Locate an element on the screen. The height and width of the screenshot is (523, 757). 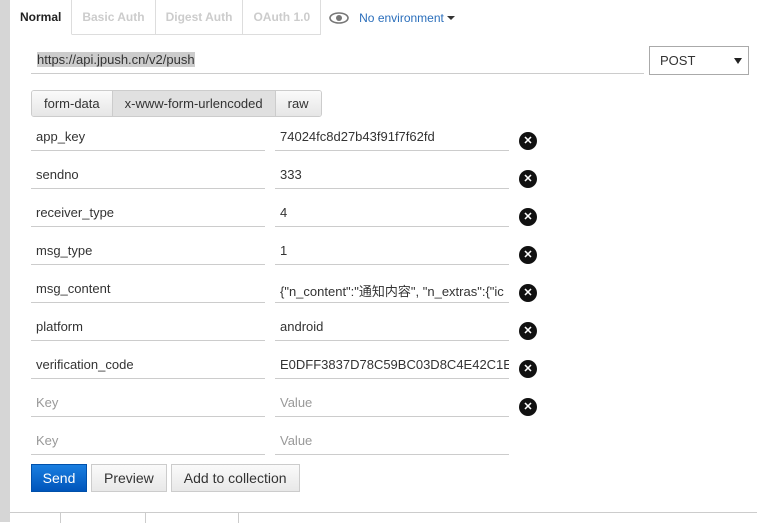
param-key-input: app_key is located at coordinates (148, 137).